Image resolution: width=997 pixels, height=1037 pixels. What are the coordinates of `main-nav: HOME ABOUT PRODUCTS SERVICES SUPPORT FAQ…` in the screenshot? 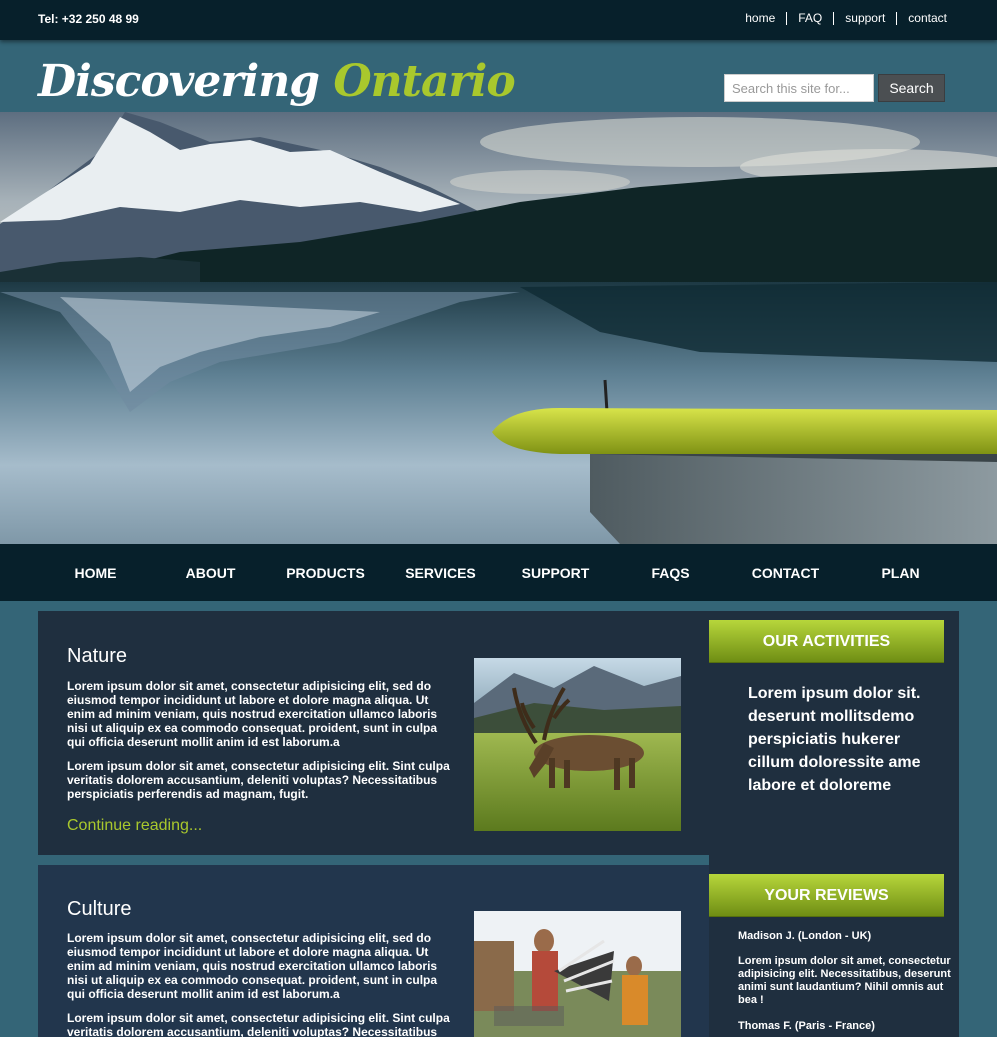 It's located at (498, 572).